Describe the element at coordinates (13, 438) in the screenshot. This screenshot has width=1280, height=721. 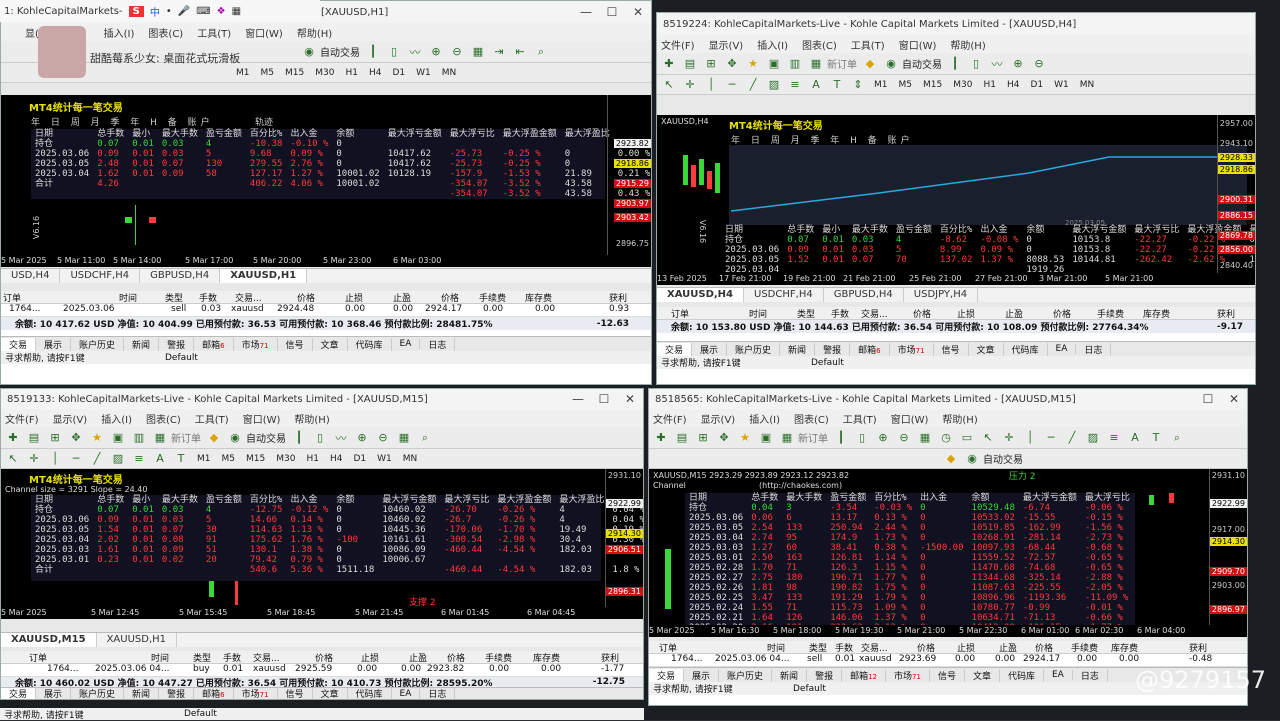
I see `new-chart-icon: ✚` at that location.